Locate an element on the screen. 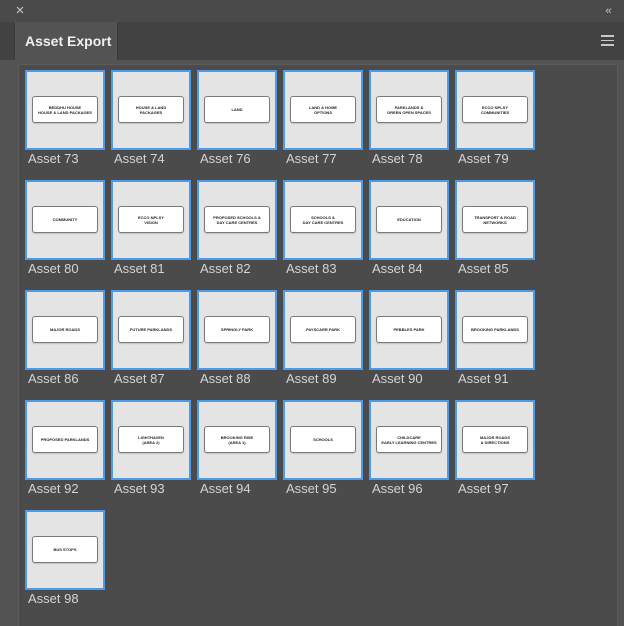 Image resolution: width=624 pixels, height=626 pixels. asset-thumbnail: PEBBLES PARK is located at coordinates (409, 330).